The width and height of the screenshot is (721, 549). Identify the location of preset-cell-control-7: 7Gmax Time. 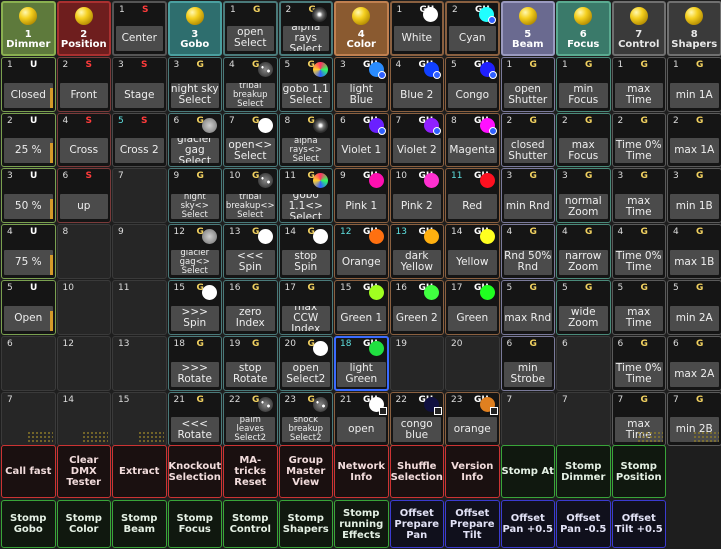
(638, 419).